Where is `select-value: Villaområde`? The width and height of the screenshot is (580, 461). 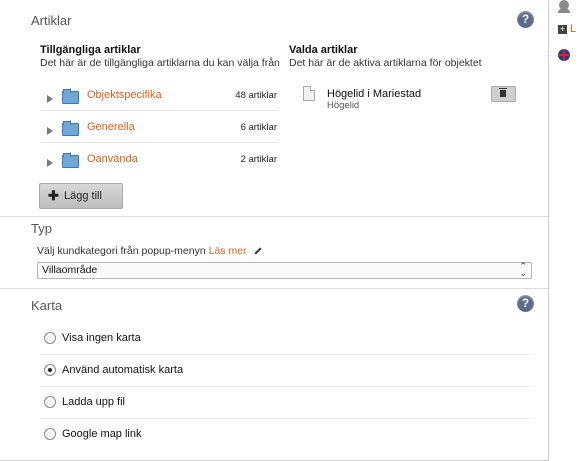
select-value: Villaområde is located at coordinates (70, 270).